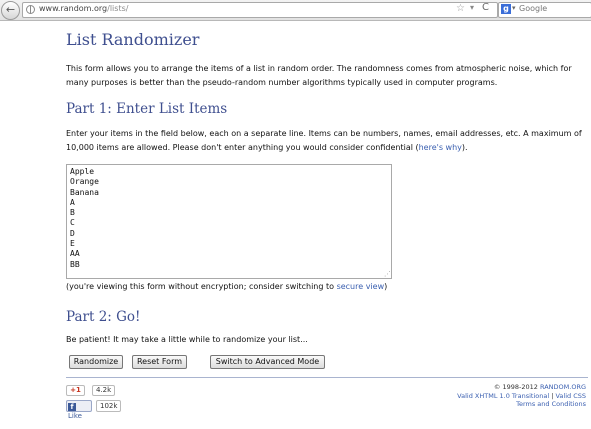 This screenshot has height=429, width=591. What do you see at coordinates (506, 9) in the screenshot?
I see `google-engine-icon: g` at bounding box center [506, 9].